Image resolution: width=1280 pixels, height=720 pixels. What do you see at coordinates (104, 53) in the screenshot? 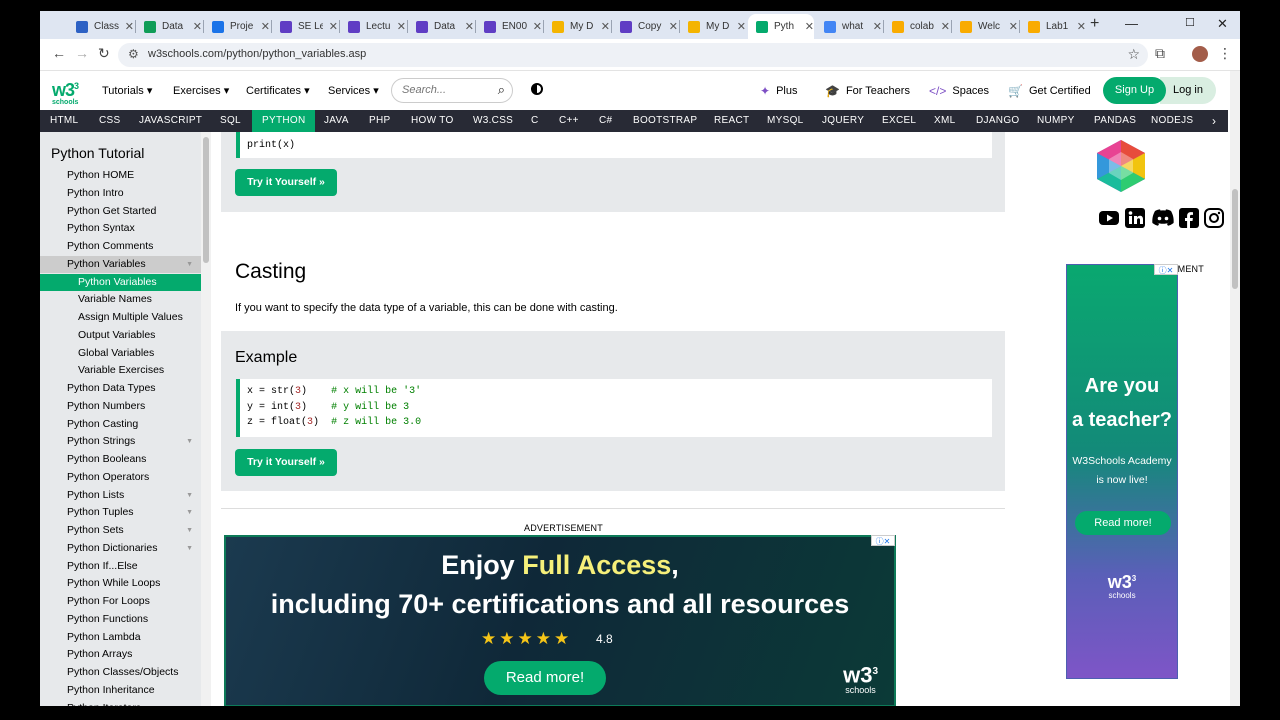
I see `reload-icon: ↻` at bounding box center [104, 53].